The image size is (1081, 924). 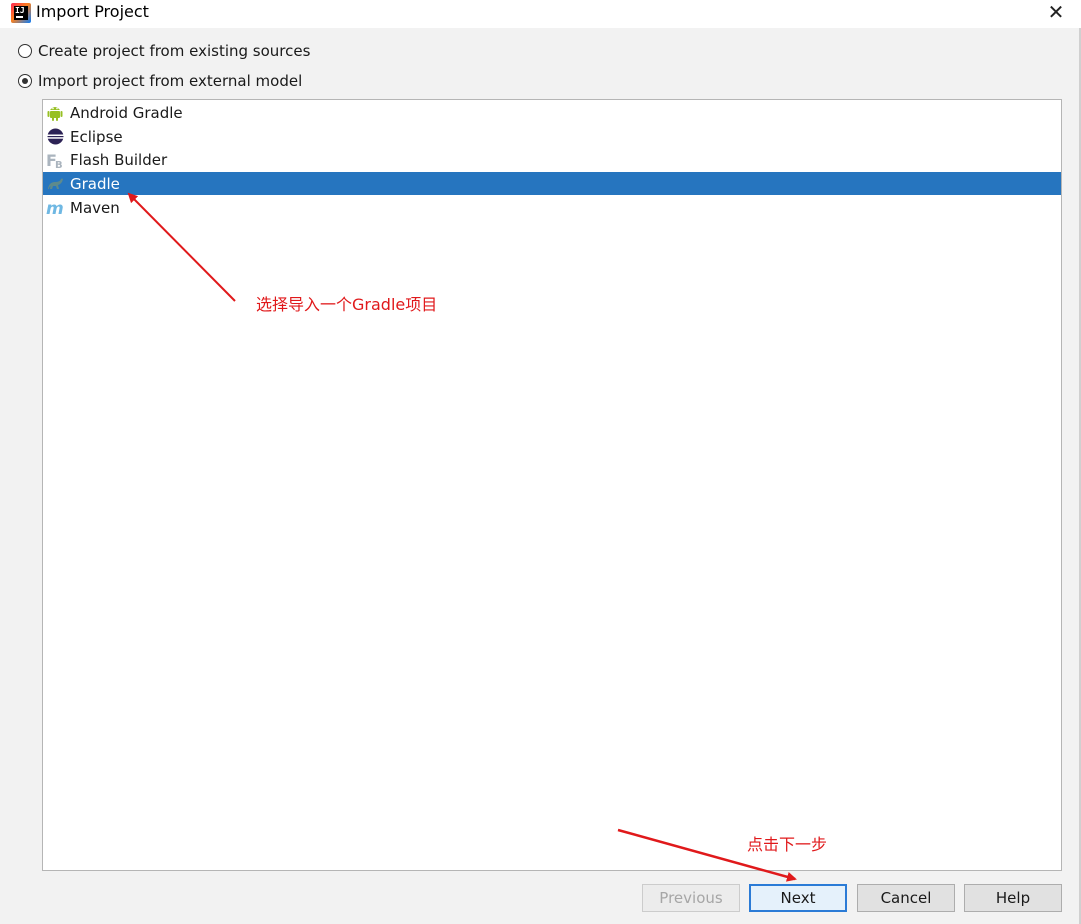 What do you see at coordinates (906, 898) in the screenshot?
I see `cancel-button: Cancel` at bounding box center [906, 898].